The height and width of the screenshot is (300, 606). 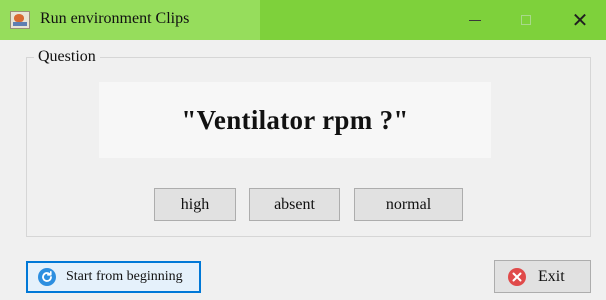 I want to click on close-button: ✕, so click(x=580, y=20).